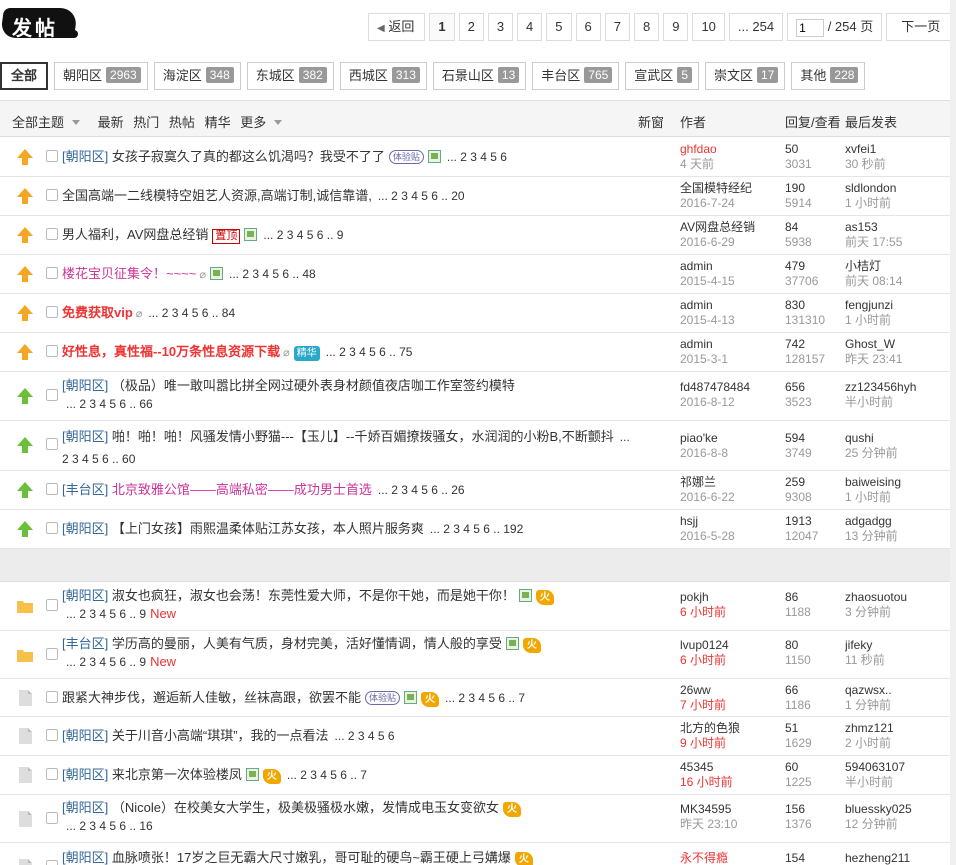 Image resolution: width=956 pixels, height=865 pixels. Describe the element at coordinates (828, 76) in the screenshot. I see `tab-other: 其他 228` at that location.